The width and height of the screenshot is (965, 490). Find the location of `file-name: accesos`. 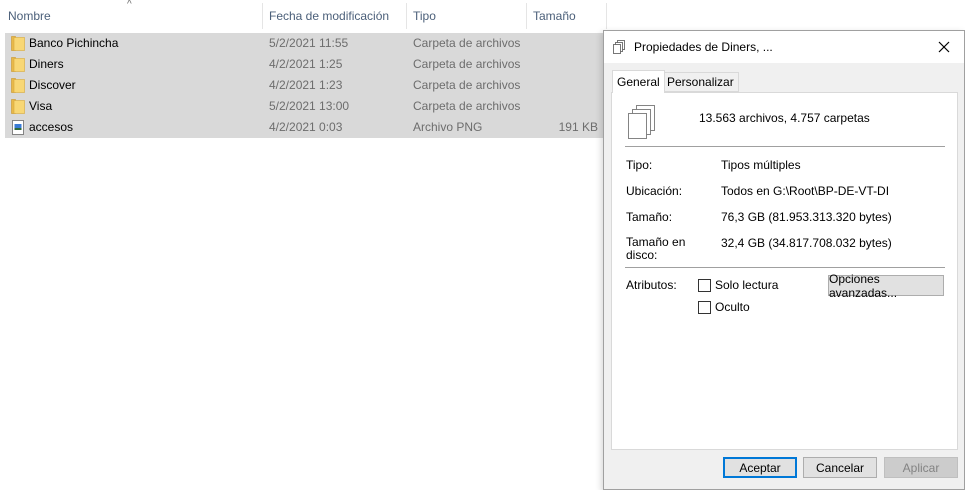

file-name: accesos is located at coordinates (51, 127).